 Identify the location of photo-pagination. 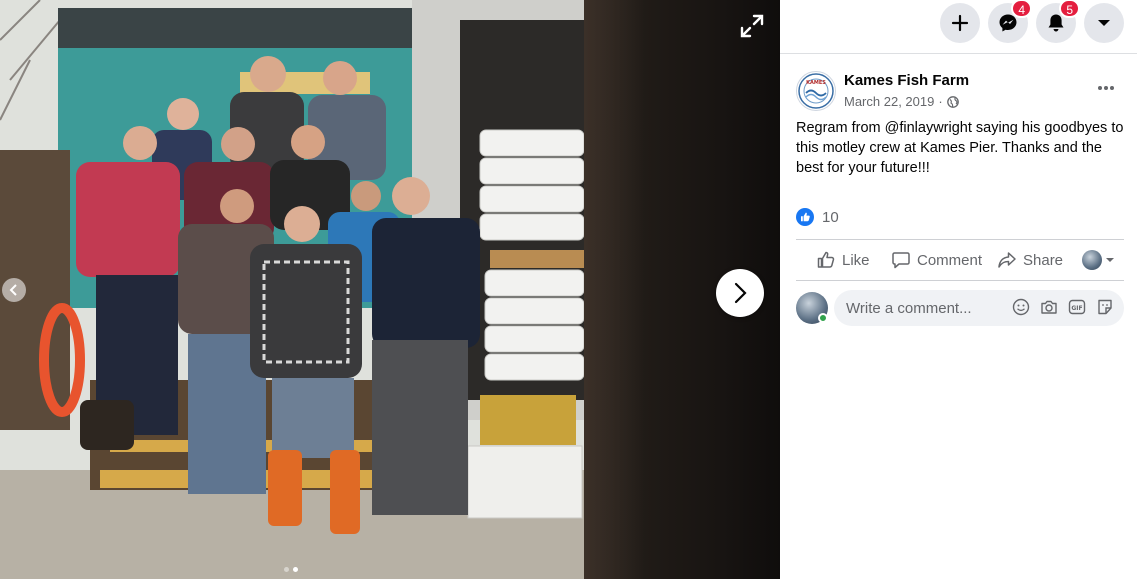
(291, 569).